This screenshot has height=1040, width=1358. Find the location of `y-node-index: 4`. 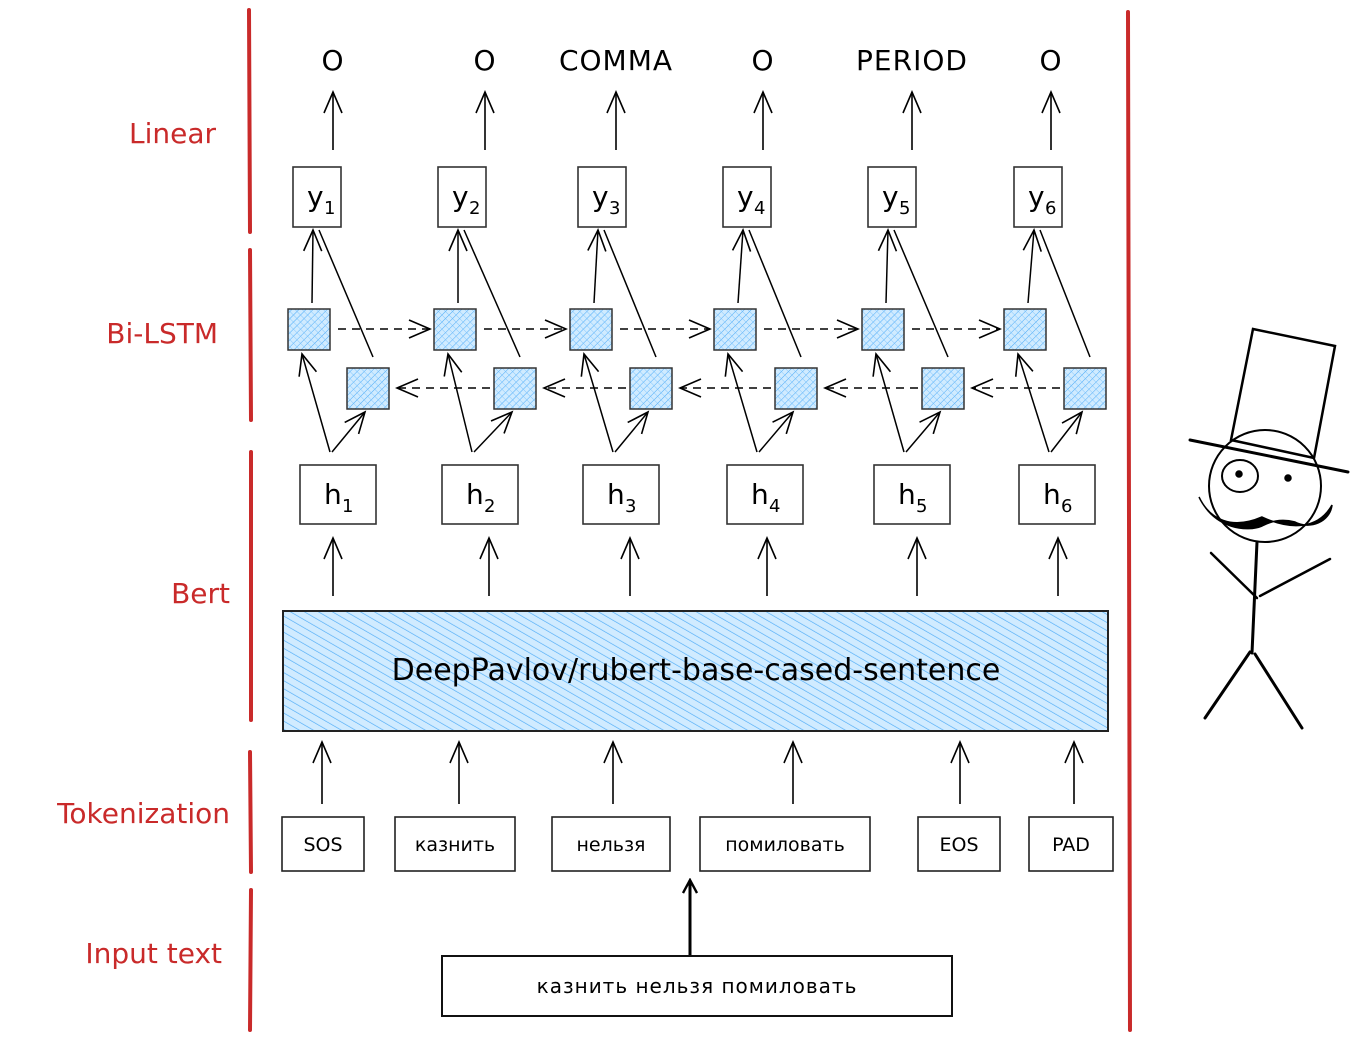

y-node-index: 4 is located at coordinates (759, 208).